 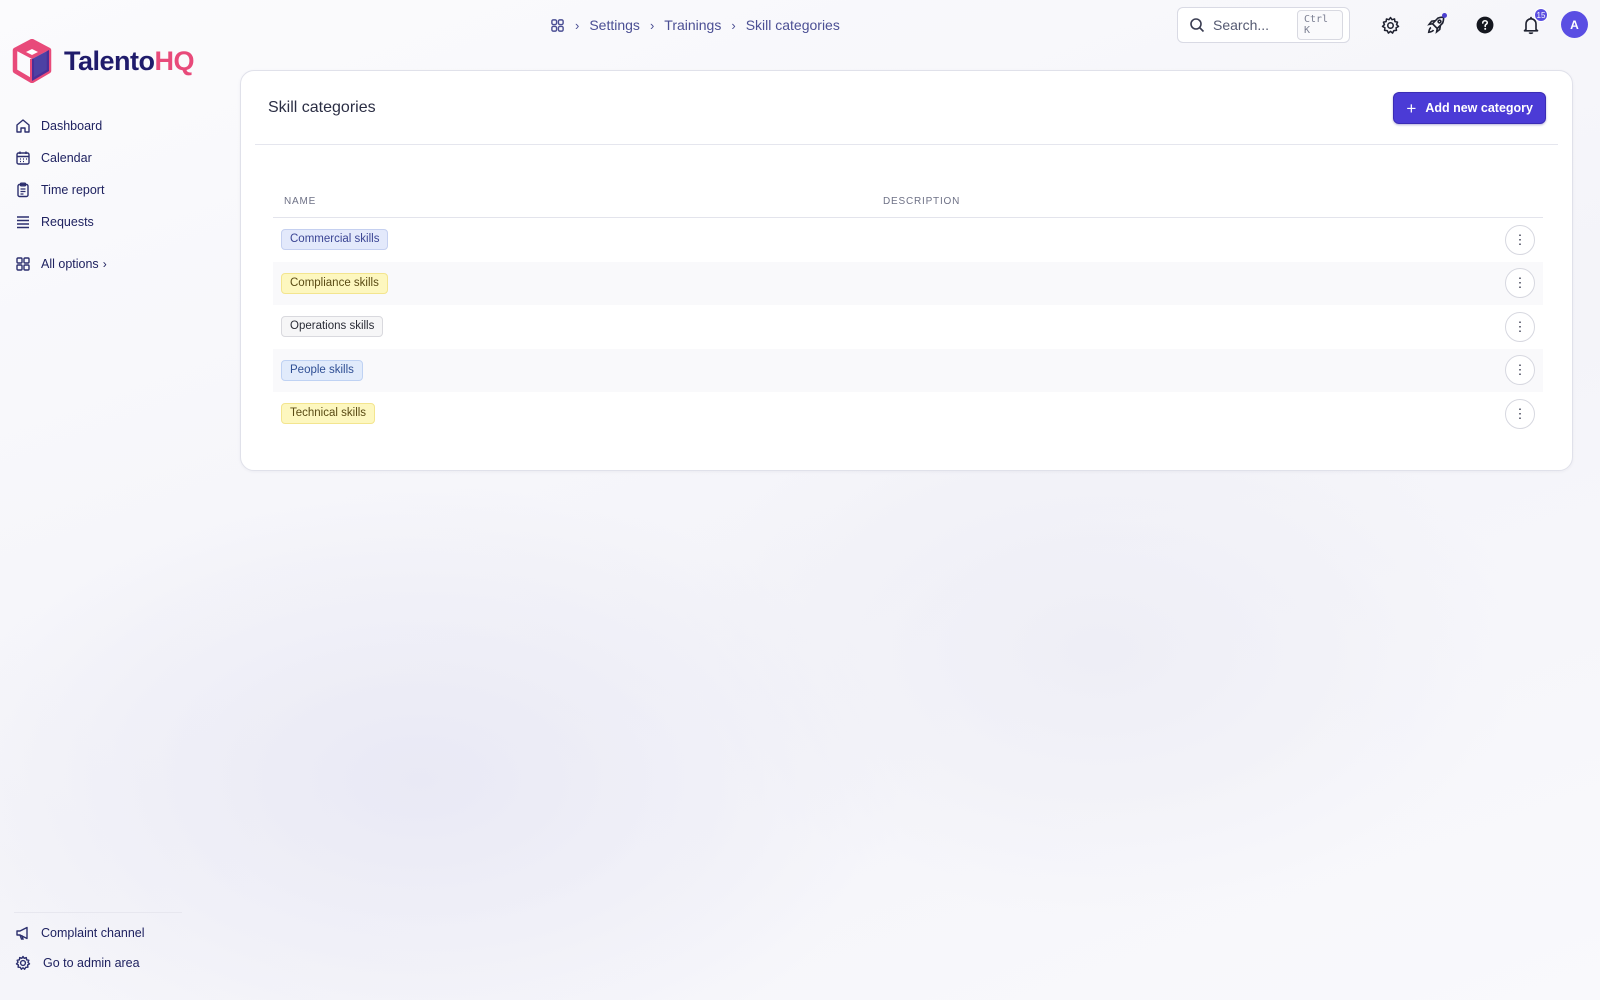 I want to click on help-icon, so click(x=1485, y=25).